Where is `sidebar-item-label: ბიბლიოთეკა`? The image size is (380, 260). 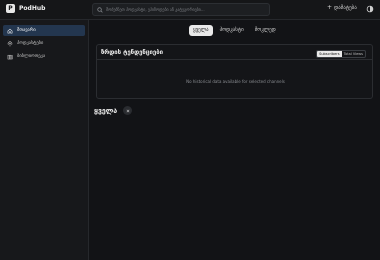
sidebar-item-label: ბიბლიოთეკა is located at coordinates (31, 56).